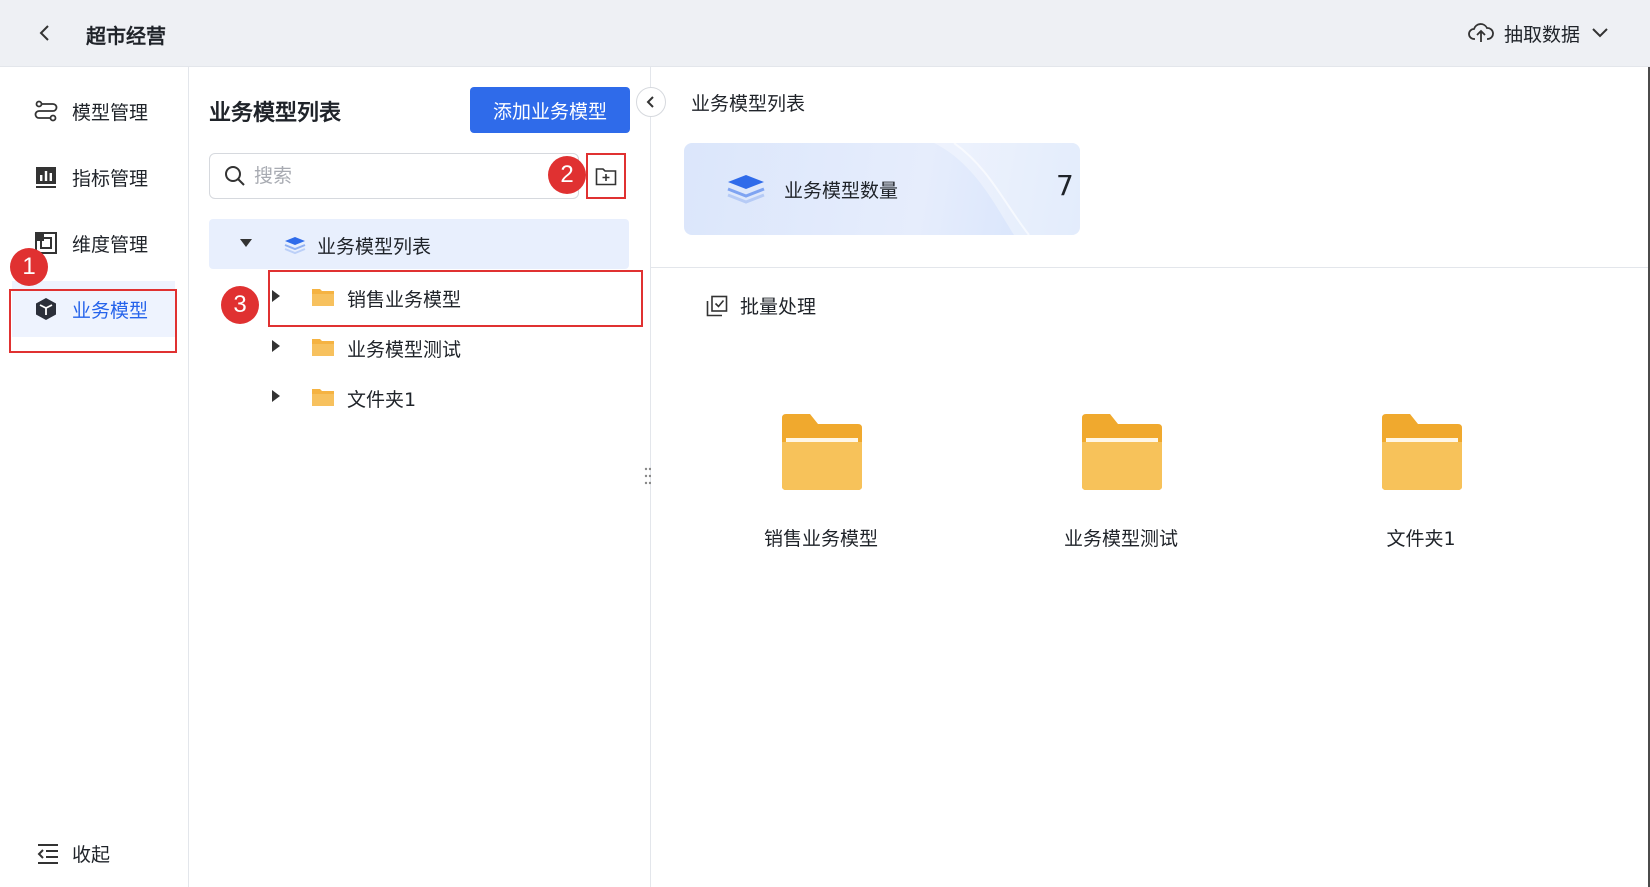 This screenshot has width=1650, height=887. What do you see at coordinates (46, 177) in the screenshot?
I see `metric-chart-icon` at bounding box center [46, 177].